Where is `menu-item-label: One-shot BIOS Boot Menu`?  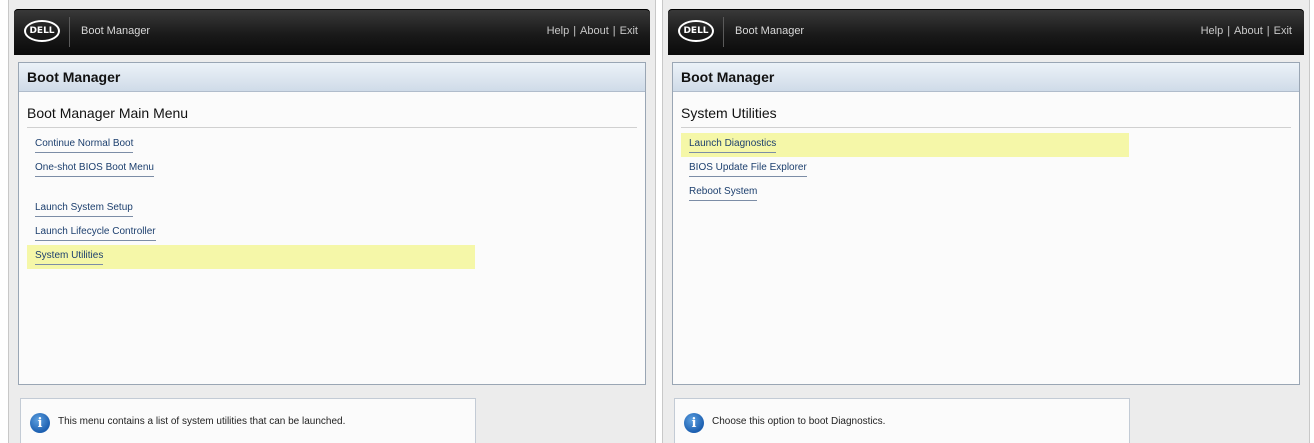
menu-item-label: One-shot BIOS Boot Menu is located at coordinates (94, 169).